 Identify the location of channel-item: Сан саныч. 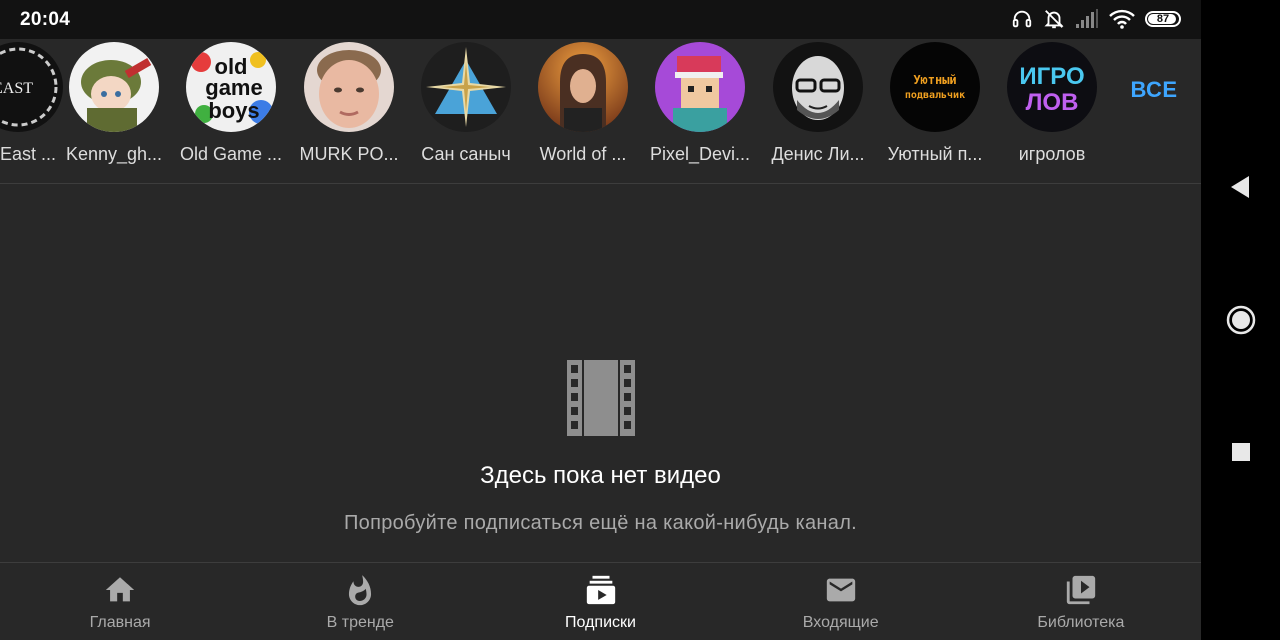
(466, 103).